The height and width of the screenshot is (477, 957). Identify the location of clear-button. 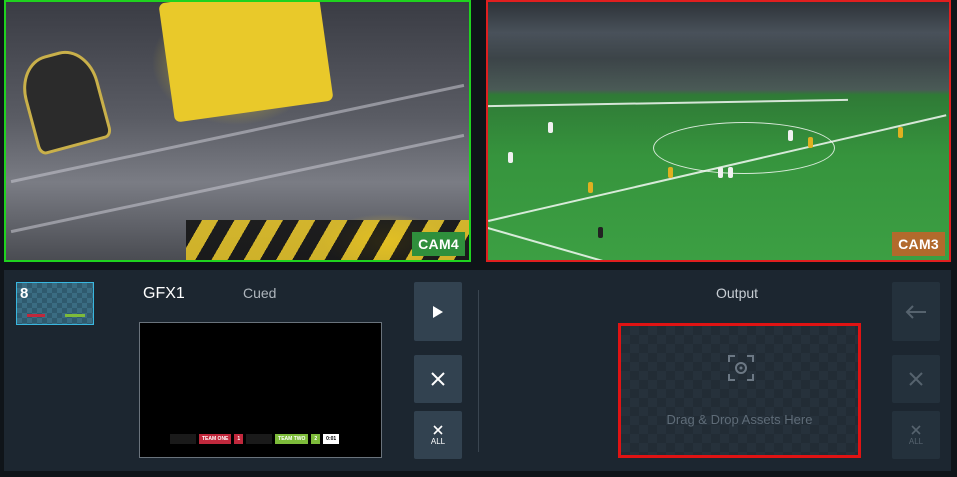
(438, 379).